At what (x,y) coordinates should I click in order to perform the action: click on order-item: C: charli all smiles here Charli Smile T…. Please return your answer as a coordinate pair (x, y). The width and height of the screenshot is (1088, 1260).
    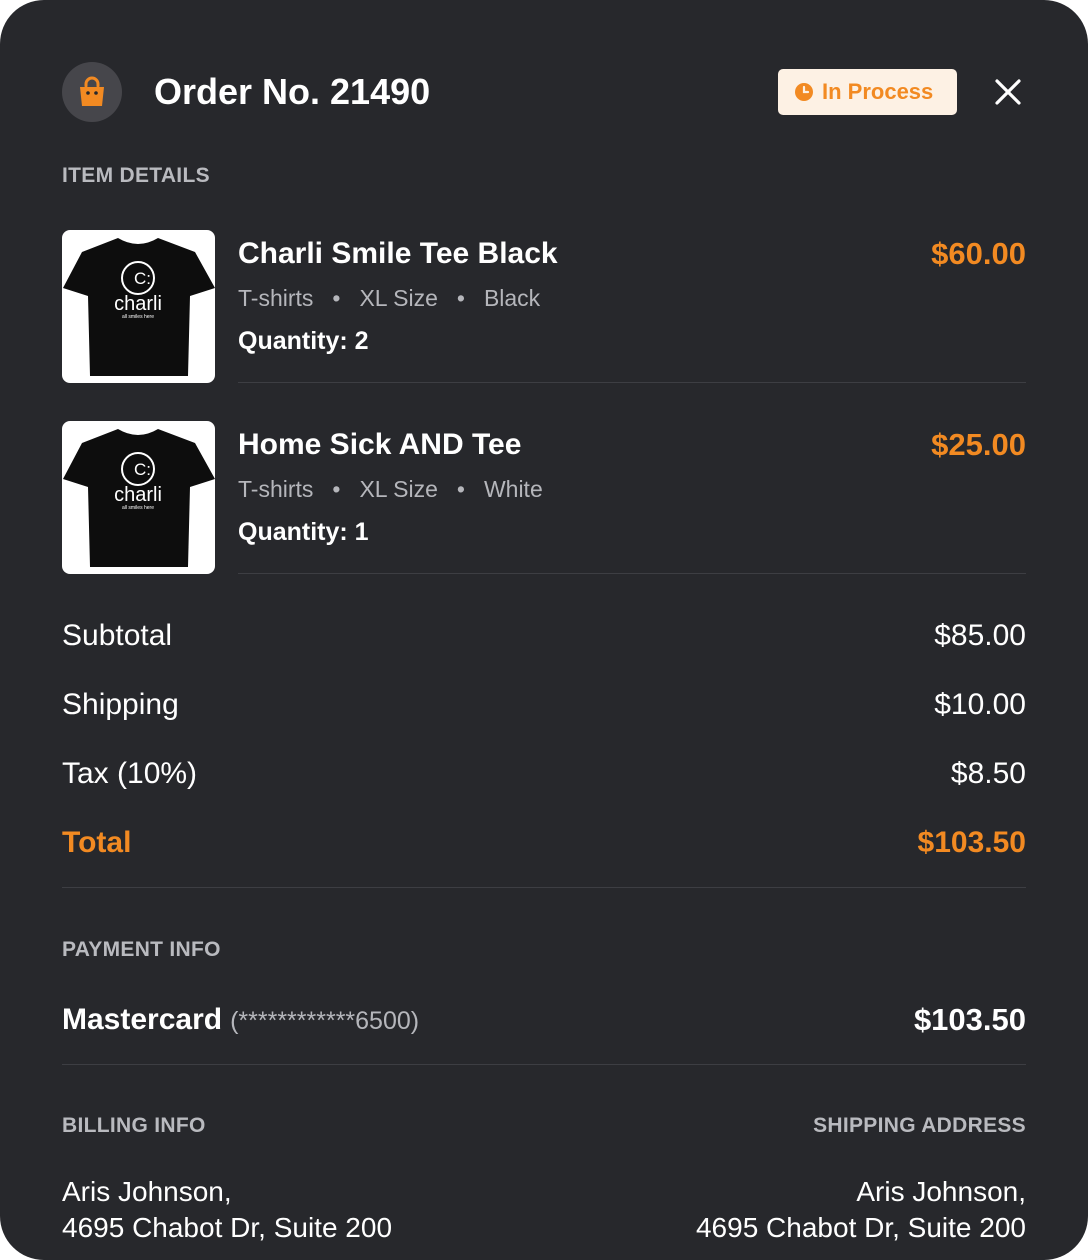
    Looking at the image, I should click on (544, 306).